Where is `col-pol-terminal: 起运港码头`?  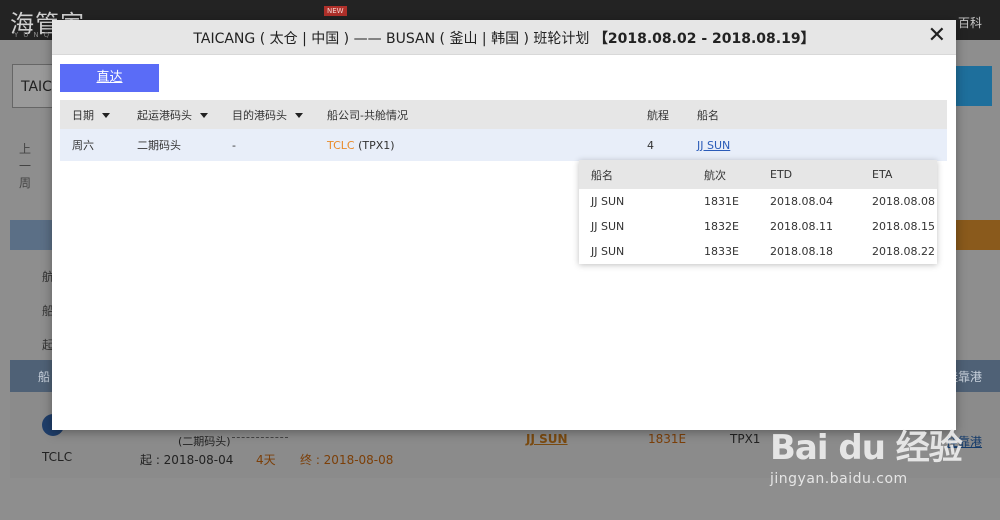 col-pol-terminal: 起运港码头 is located at coordinates (184, 114).